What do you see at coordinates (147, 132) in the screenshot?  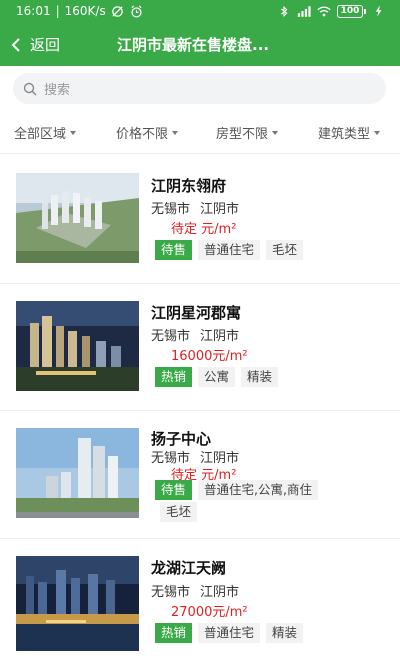 I see `filter-price: 价格不限` at bounding box center [147, 132].